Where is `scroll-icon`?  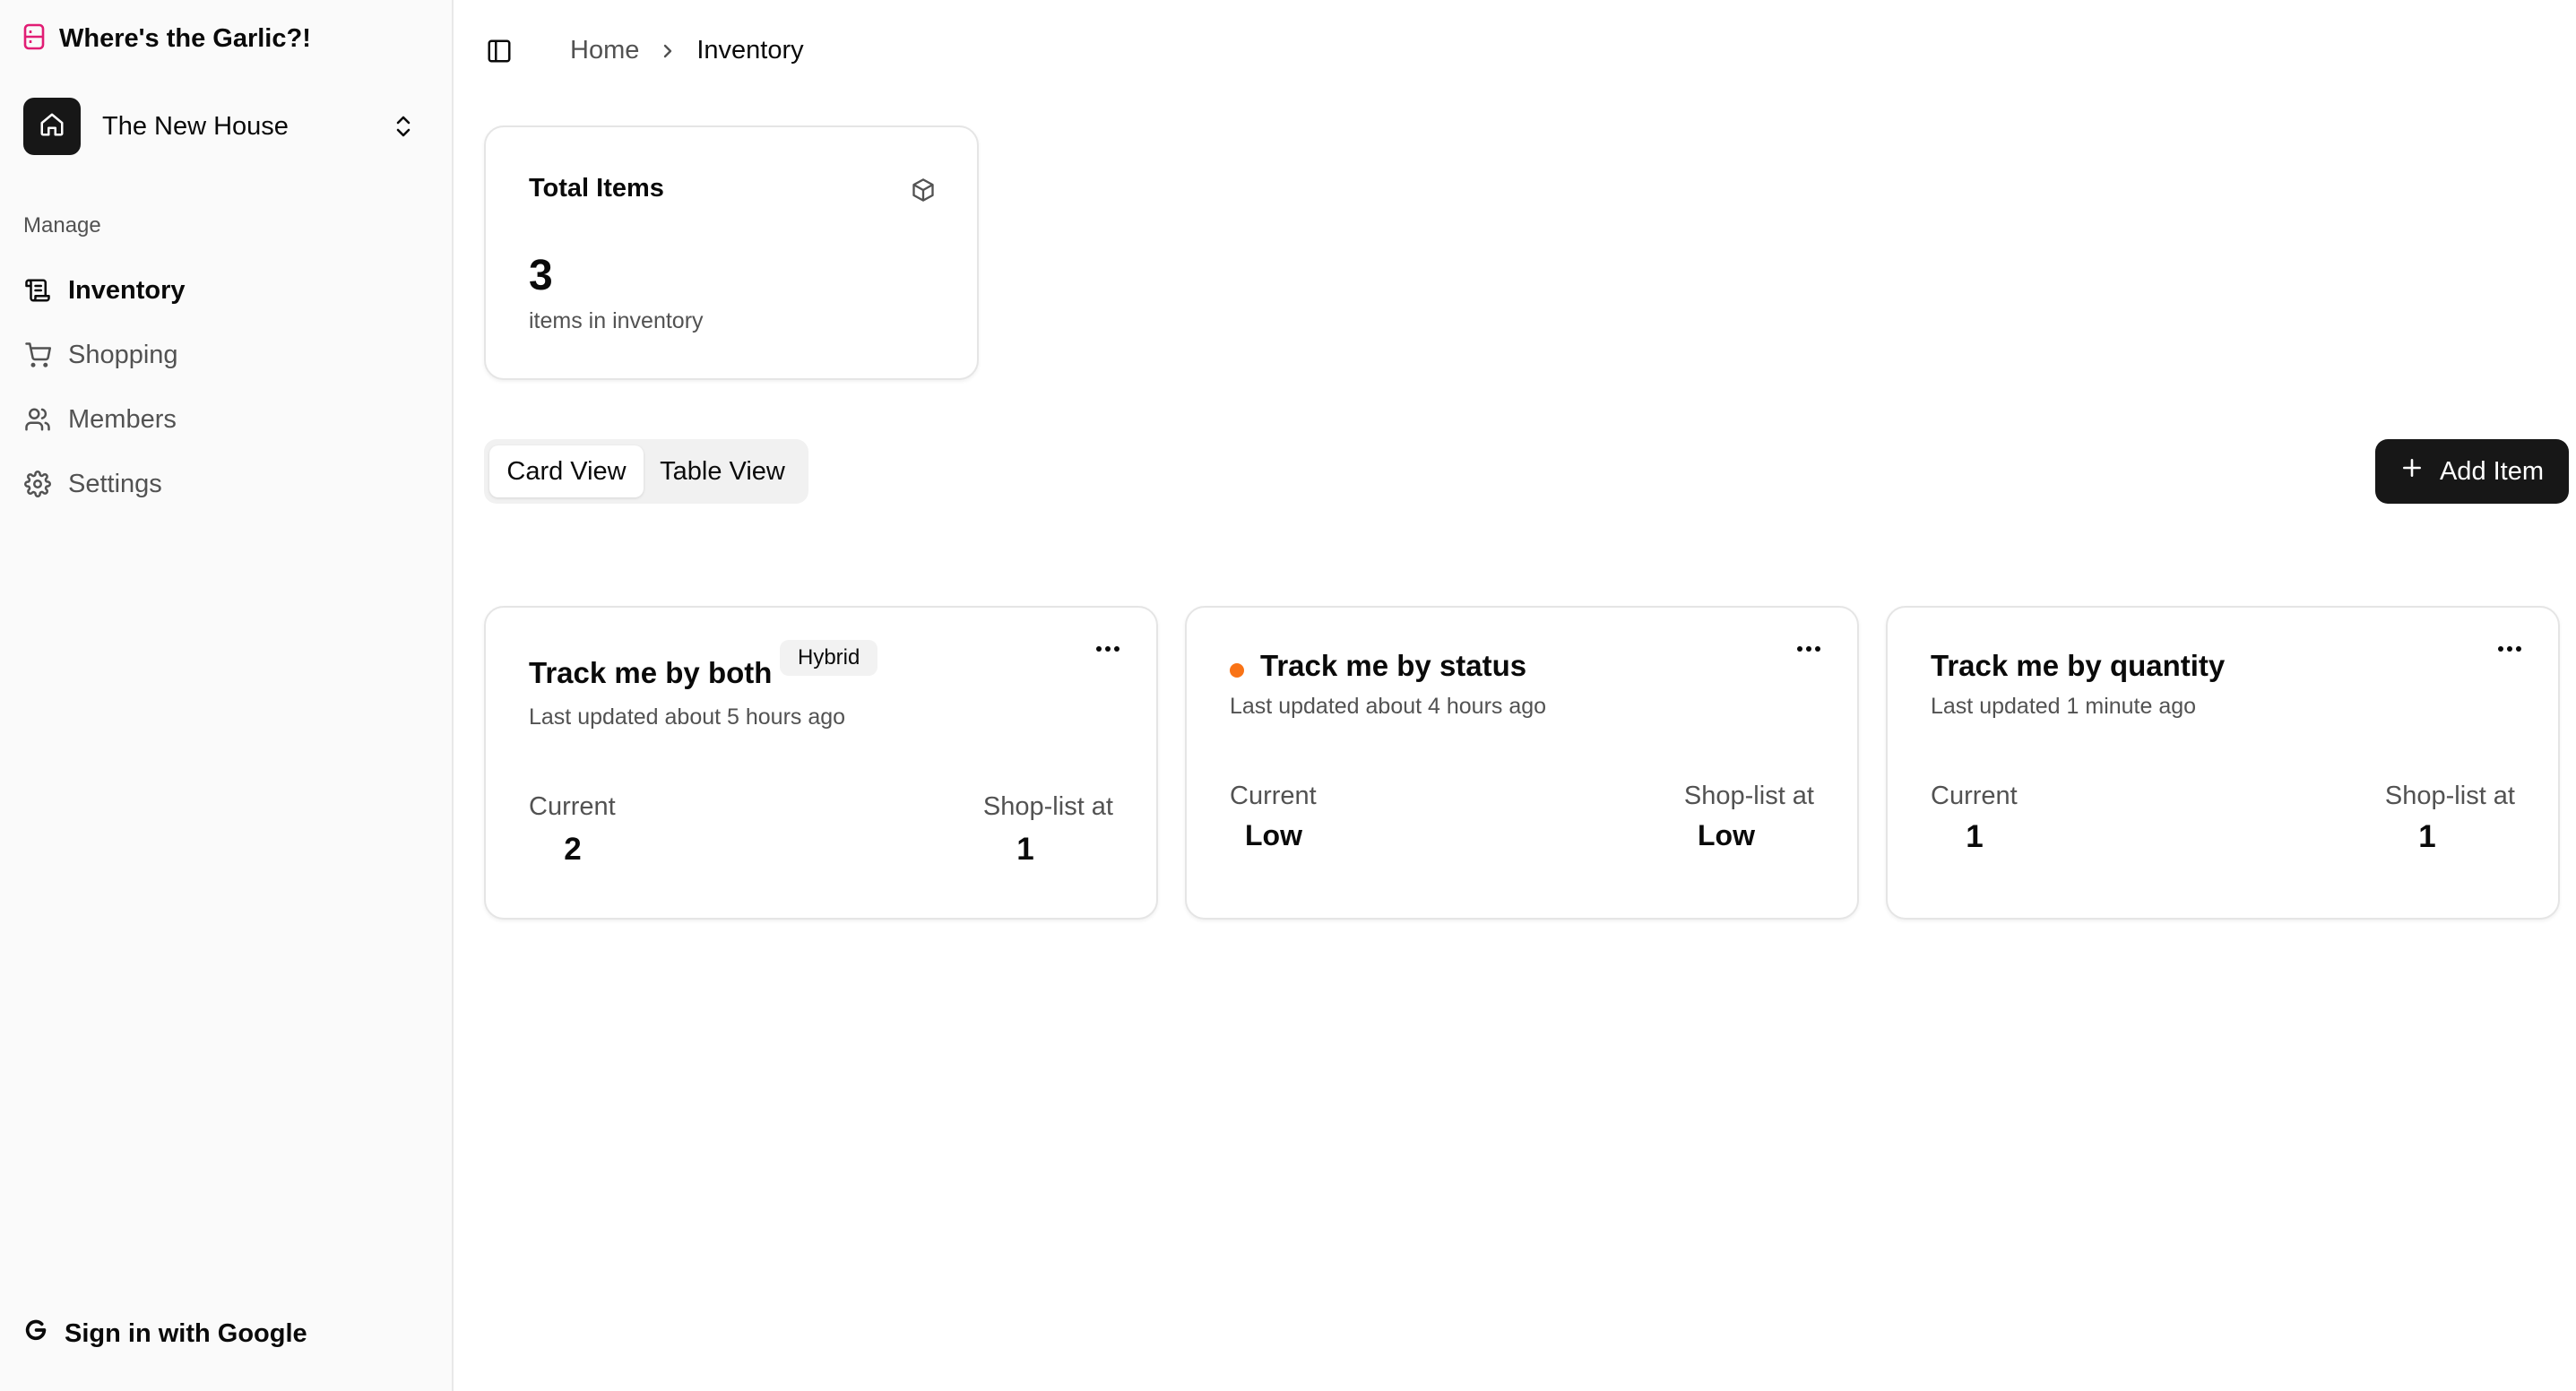
scroll-icon is located at coordinates (37, 290).